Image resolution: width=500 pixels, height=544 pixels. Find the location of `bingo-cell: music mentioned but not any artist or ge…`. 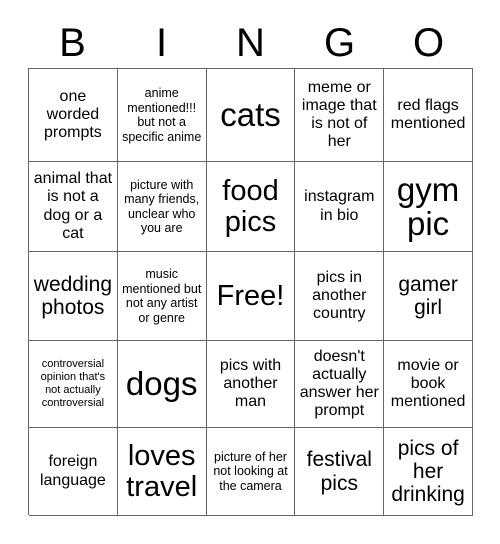

bingo-cell: music mentioned but not any artist or ge… is located at coordinates (162, 296).